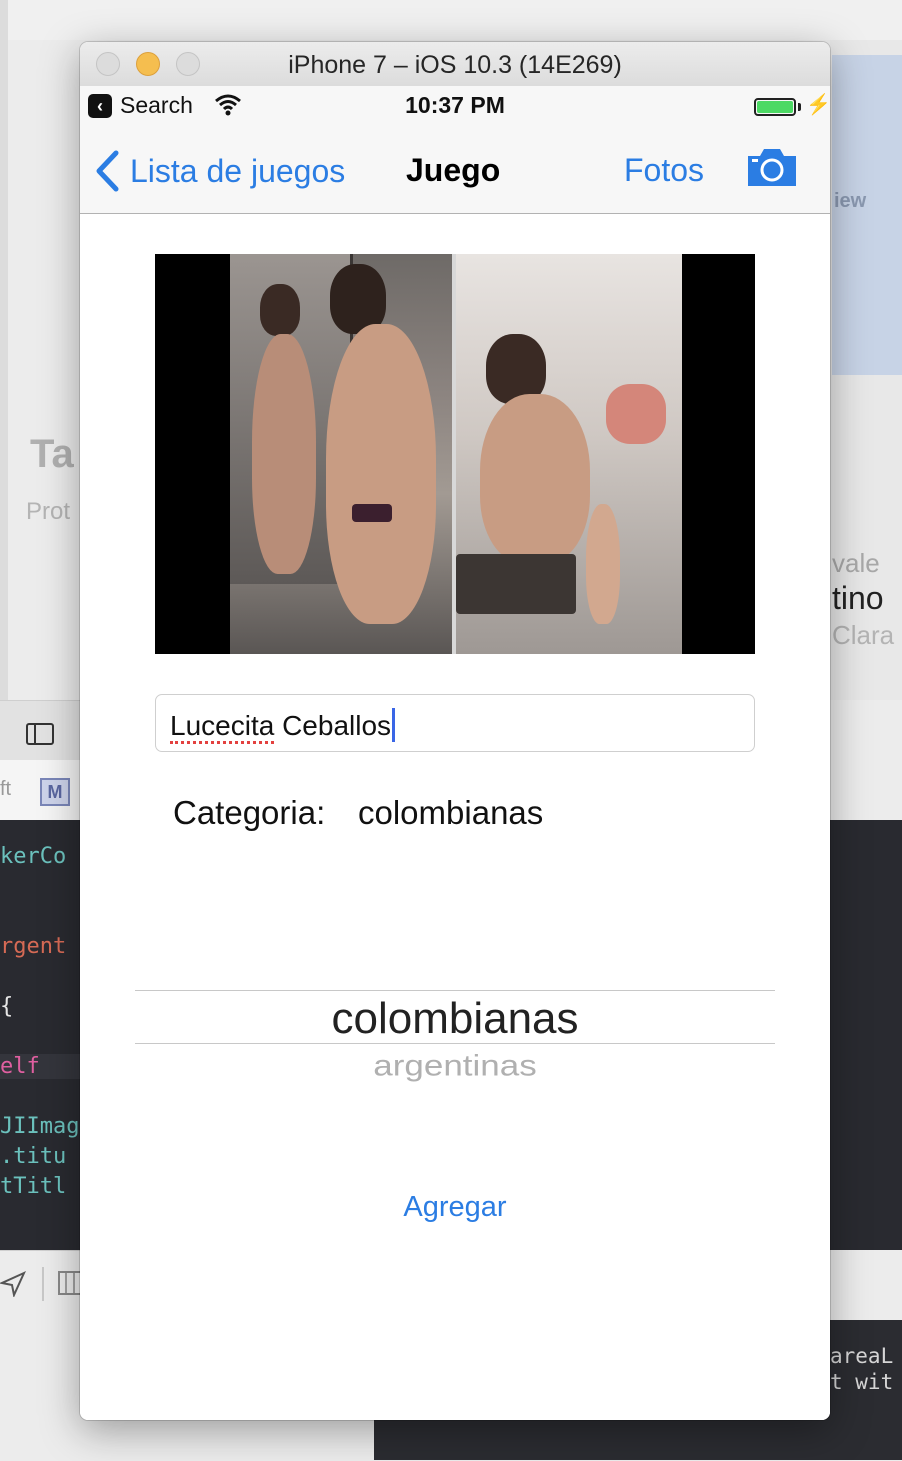  What do you see at coordinates (867, 215) in the screenshot?
I see `xcode-storyboard-fragment` at bounding box center [867, 215].